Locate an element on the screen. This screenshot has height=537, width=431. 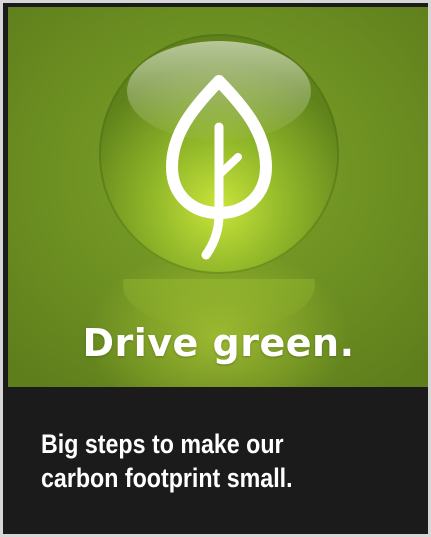
tagline-line-1: Big steps to make our is located at coordinates (162, 444).